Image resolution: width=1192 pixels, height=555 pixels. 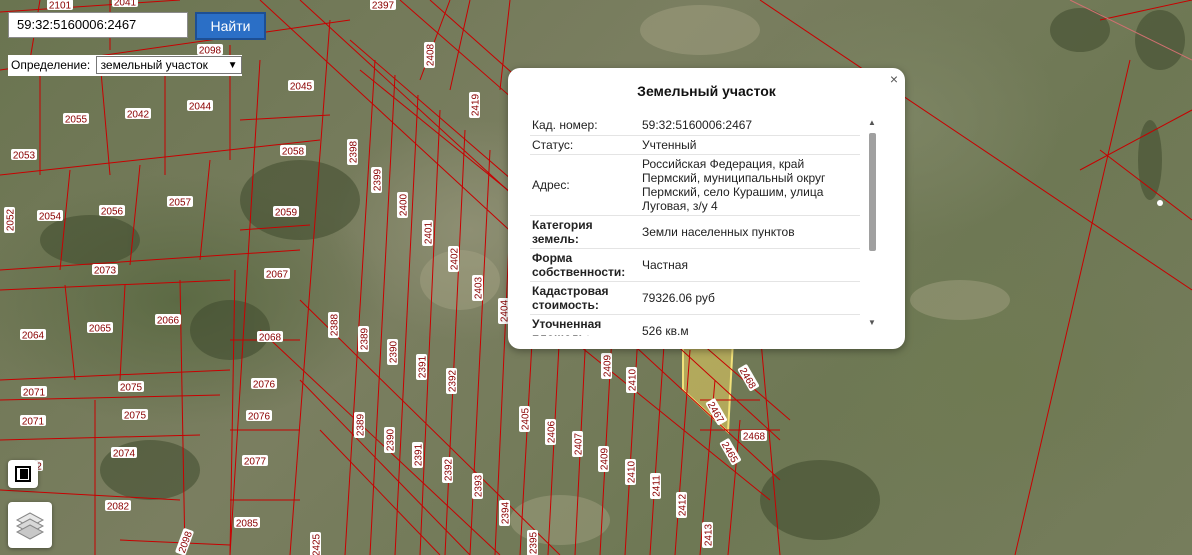 What do you see at coordinates (24, 156) in the screenshot?
I see `svg-text: 2053` at bounding box center [24, 156].